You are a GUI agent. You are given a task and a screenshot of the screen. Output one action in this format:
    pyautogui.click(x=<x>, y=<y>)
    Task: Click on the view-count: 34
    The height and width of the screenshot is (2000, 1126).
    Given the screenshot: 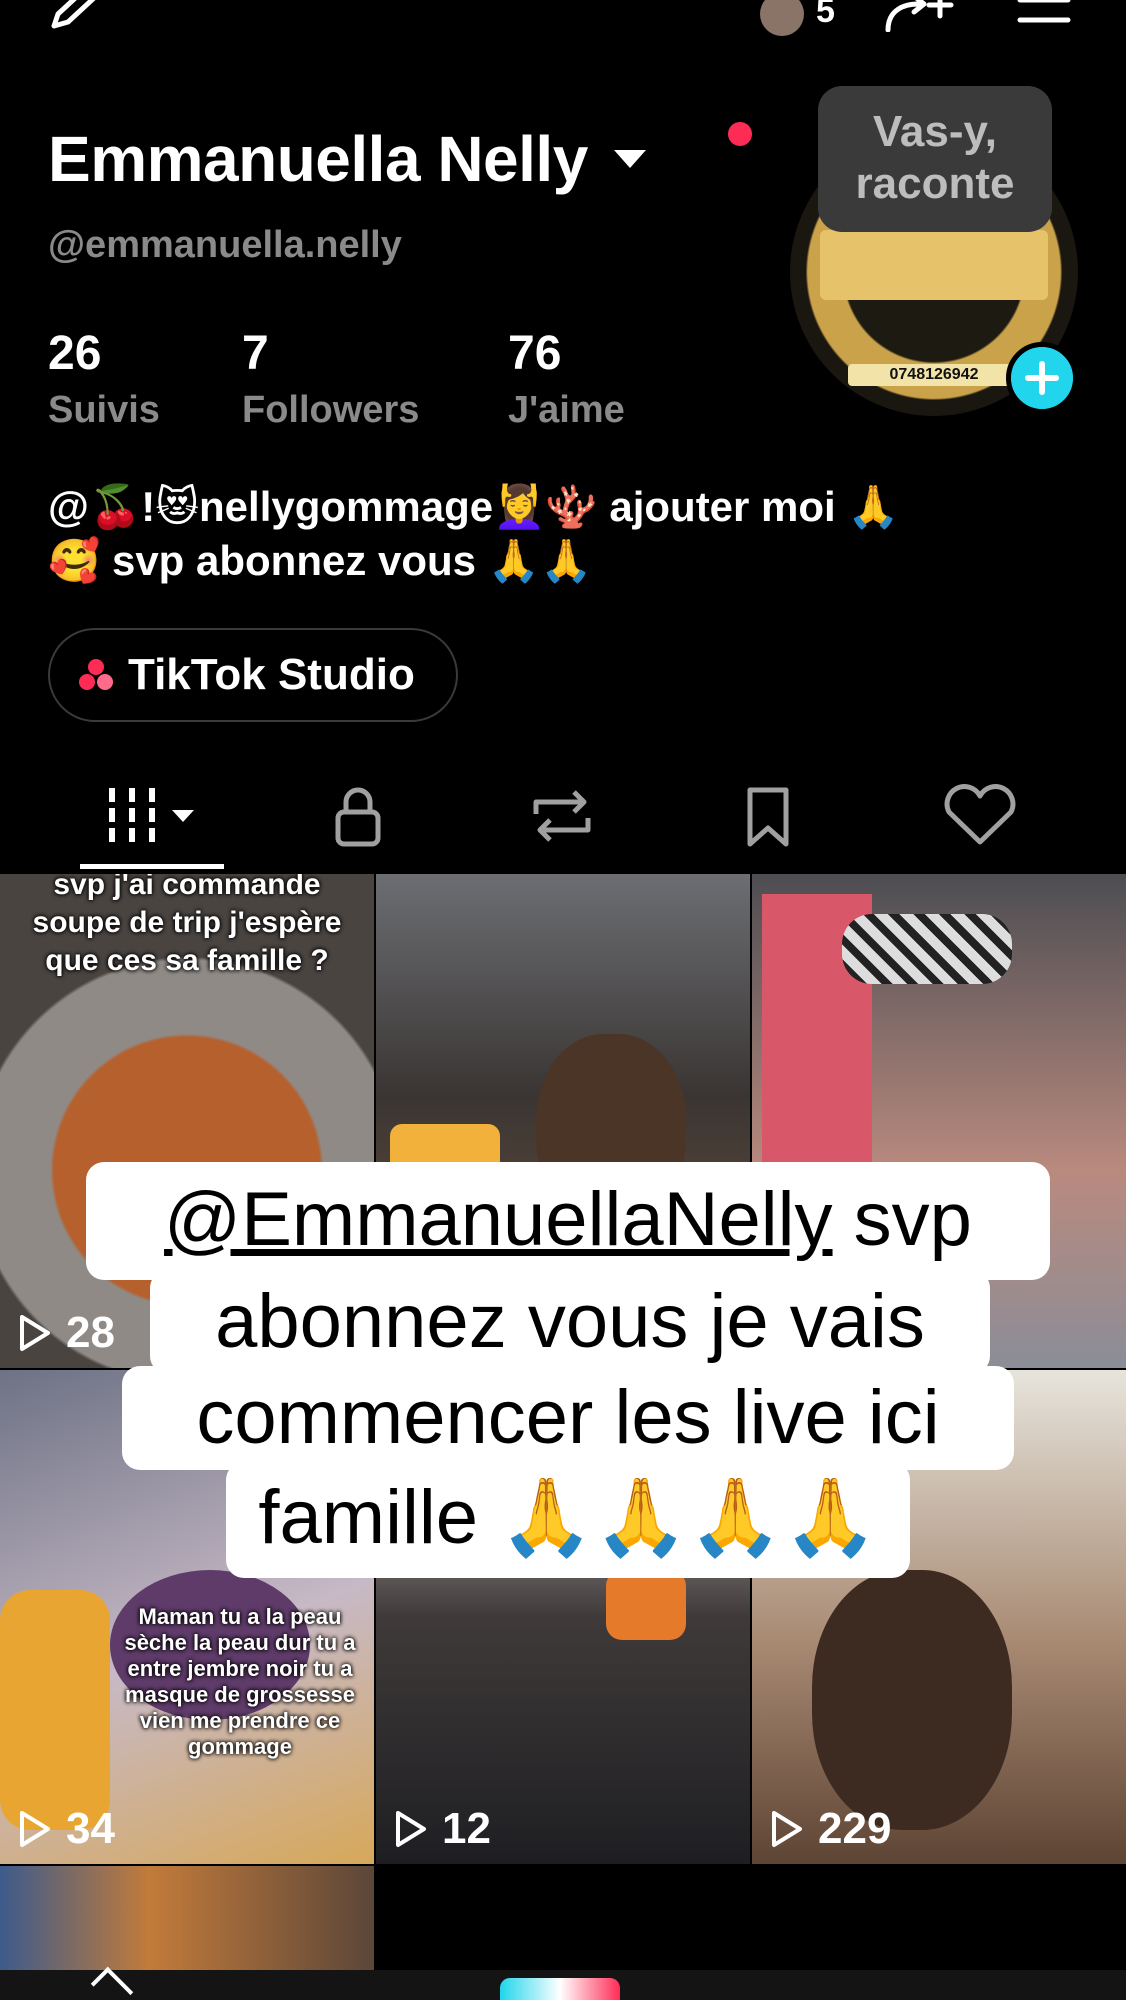 What is the action you would take?
    pyautogui.click(x=66, y=1829)
    